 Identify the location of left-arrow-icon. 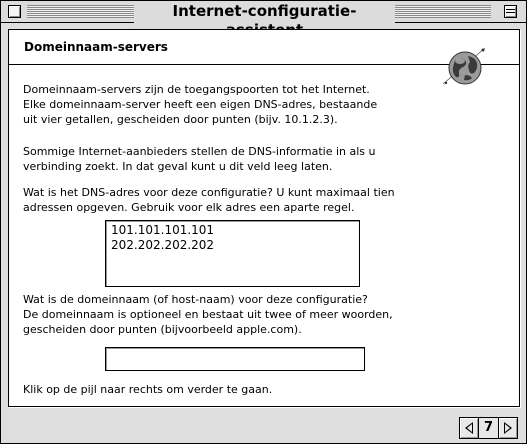
(469, 428).